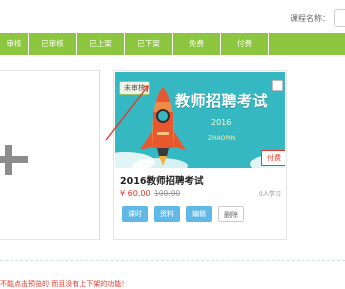 This screenshot has height=289, width=345. I want to click on annotation-note: 不能点击预览的 而且没有上下架的功能！, so click(64, 284).